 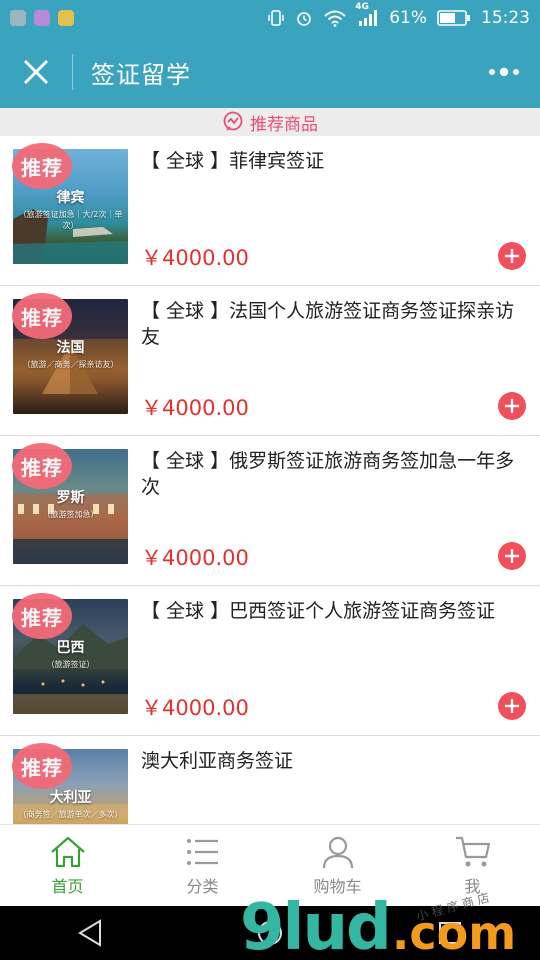 I want to click on more-dots-icon, so click(x=504, y=72).